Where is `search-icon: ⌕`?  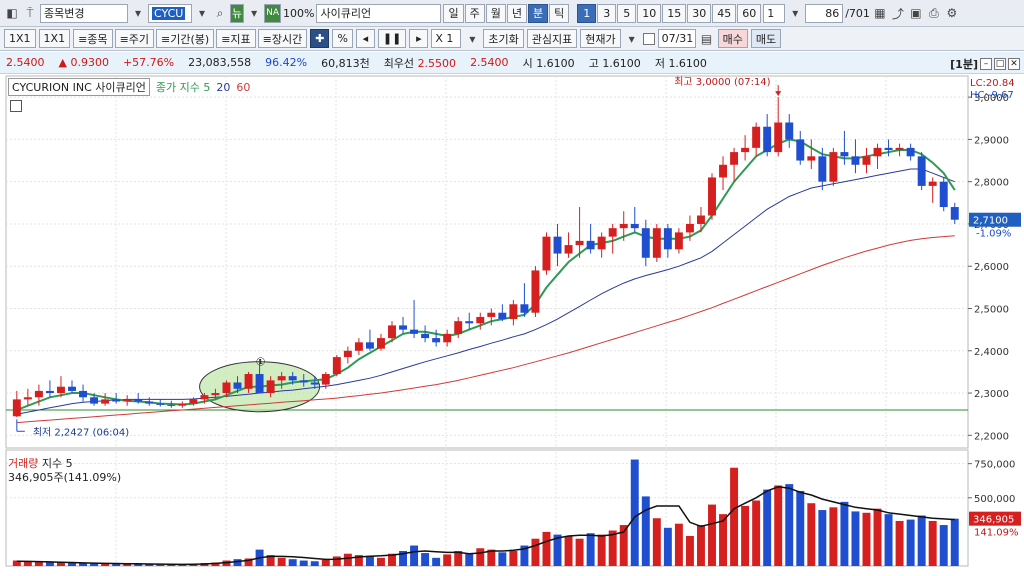
search-icon: ⌕ is located at coordinates (220, 13).